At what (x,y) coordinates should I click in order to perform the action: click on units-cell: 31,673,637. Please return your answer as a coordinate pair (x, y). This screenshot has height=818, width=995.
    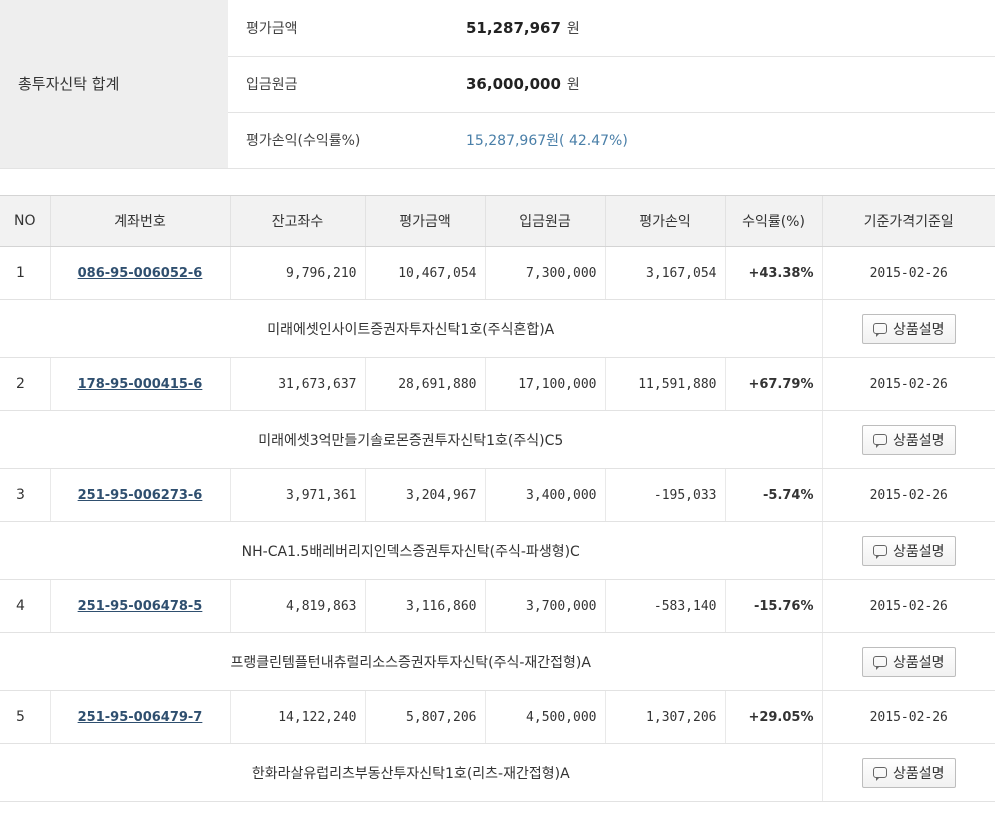
    Looking at the image, I should click on (297, 384).